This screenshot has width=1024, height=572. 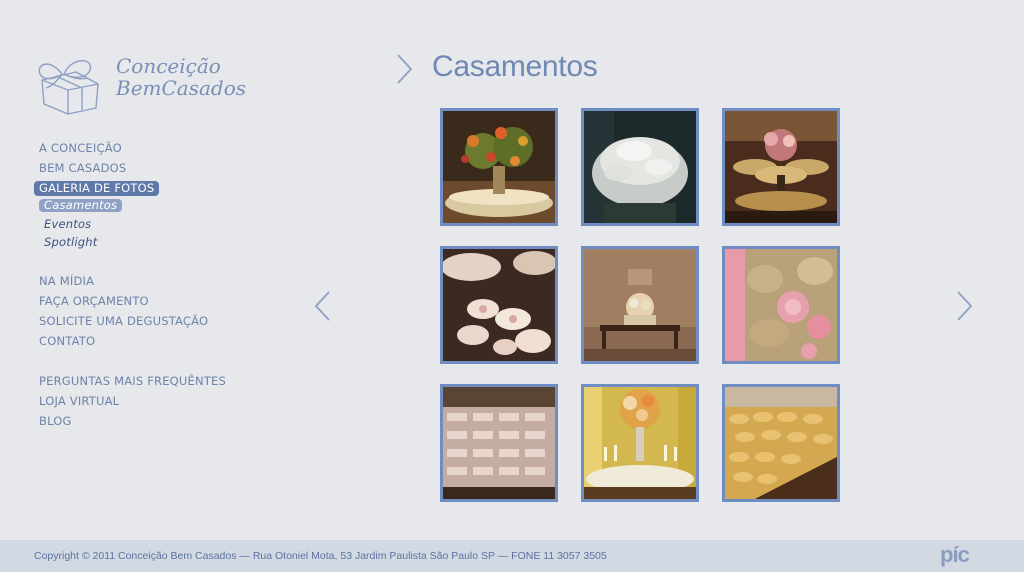 I want to click on next-page-arrow-icon, so click(x=965, y=306).